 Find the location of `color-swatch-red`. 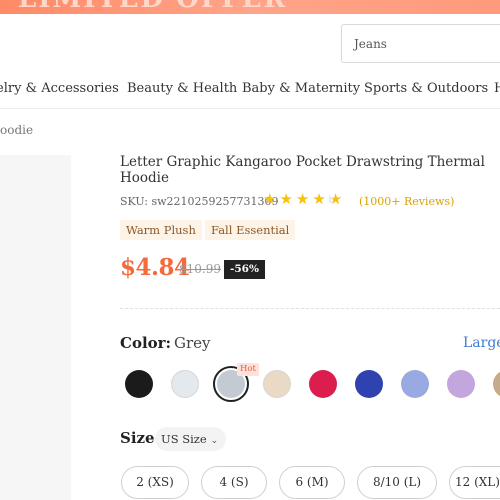

color-swatch-red is located at coordinates (323, 384).